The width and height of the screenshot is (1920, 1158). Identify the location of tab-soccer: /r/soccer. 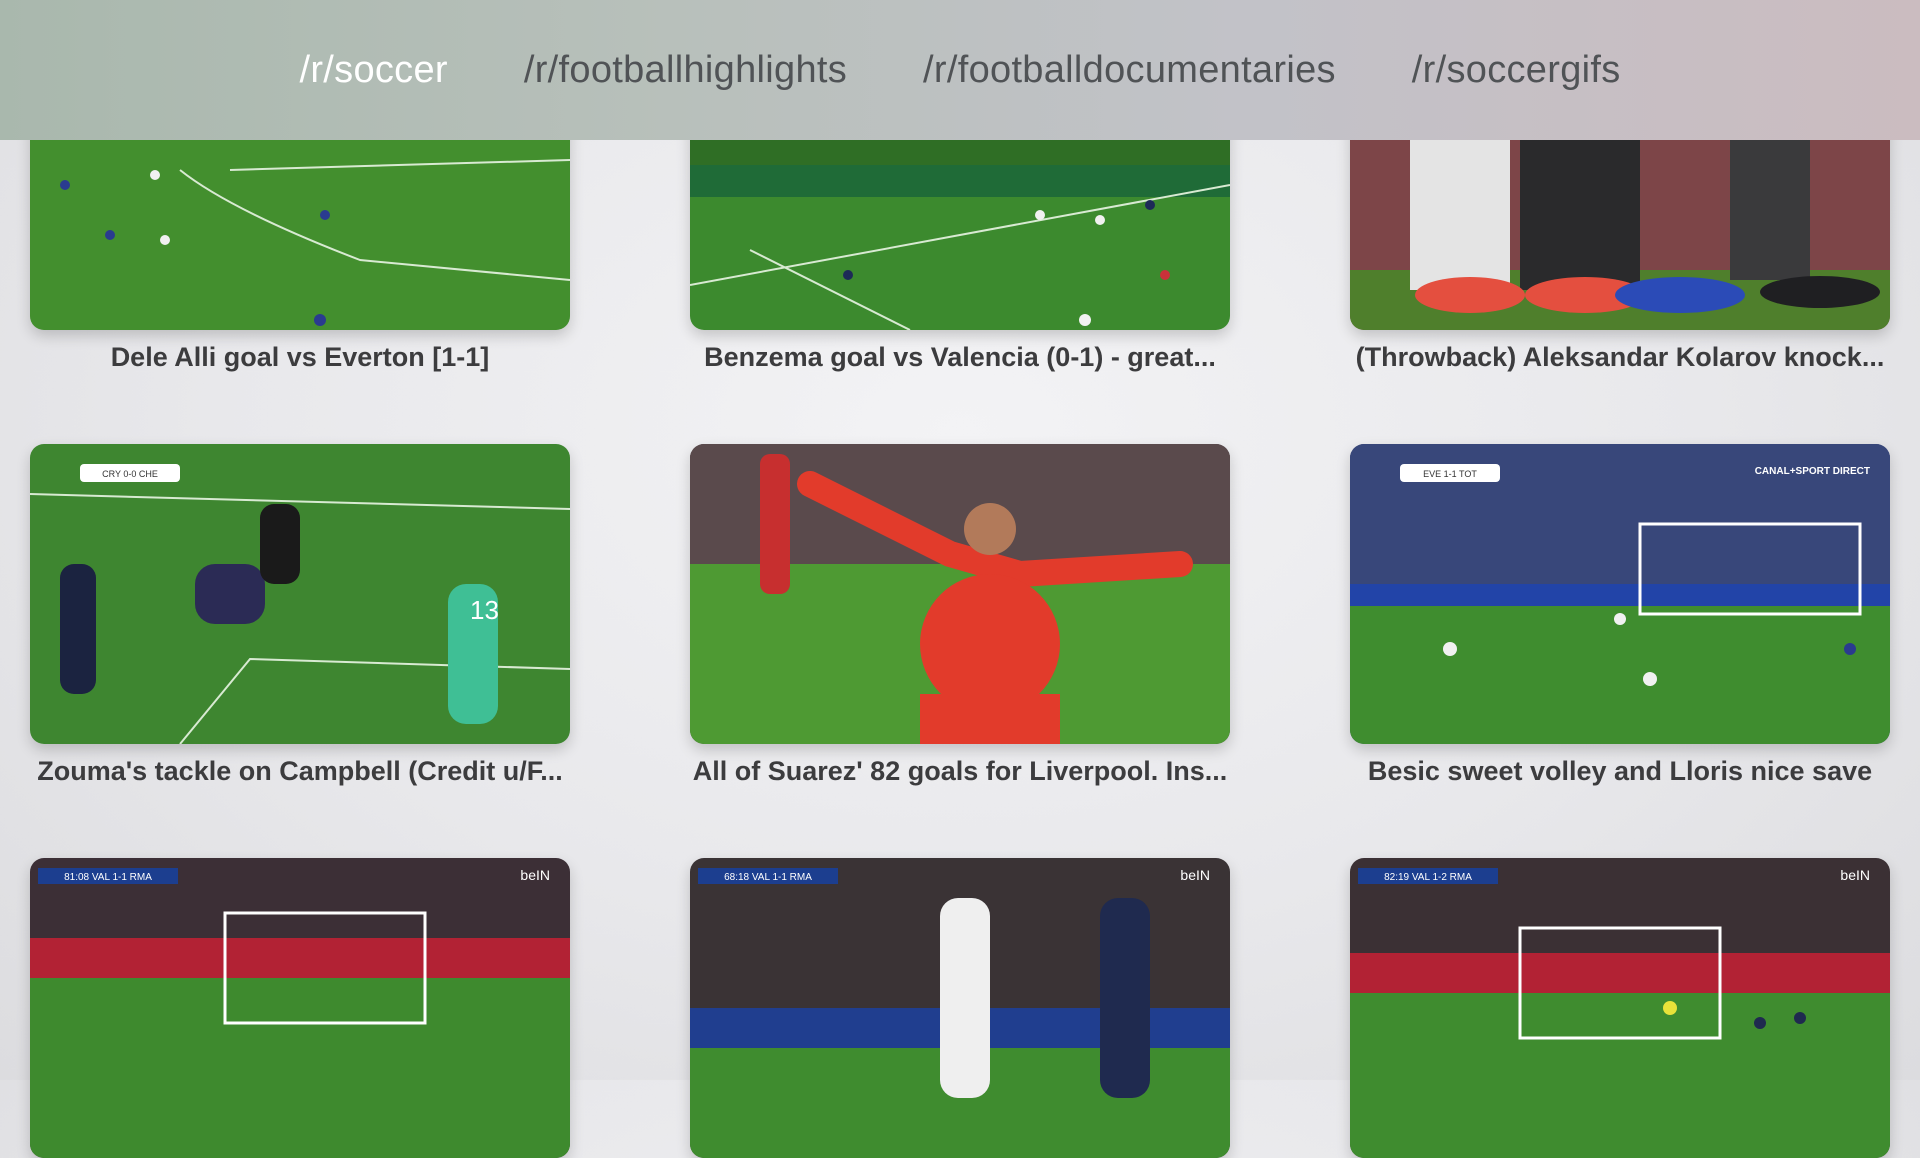
(373, 70).